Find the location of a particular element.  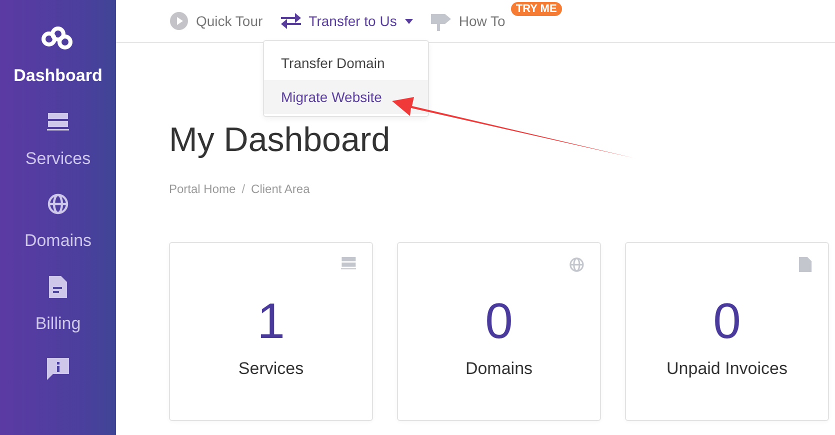

sidebar-item: Dashboard is located at coordinates (58, 63).